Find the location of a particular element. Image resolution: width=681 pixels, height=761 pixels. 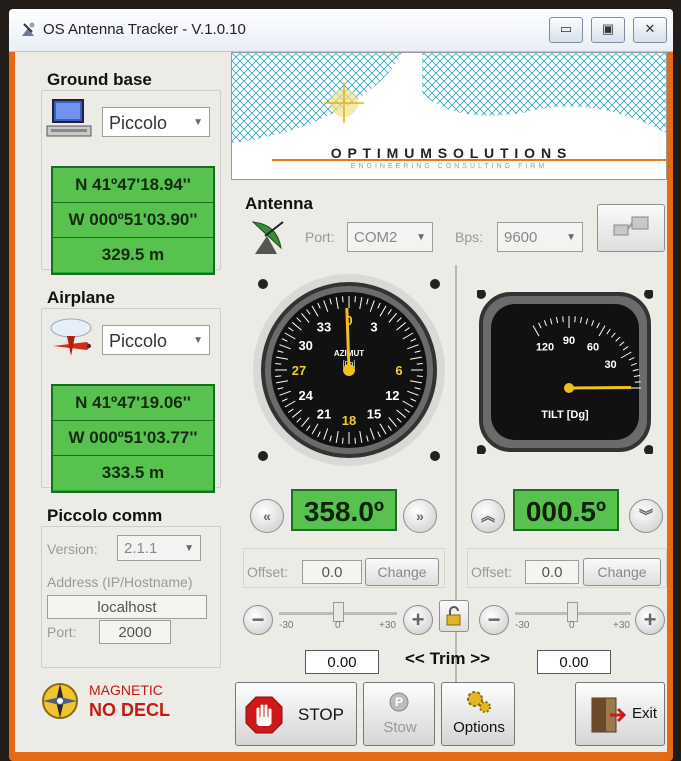

antenna-connect-button is located at coordinates (631, 228).